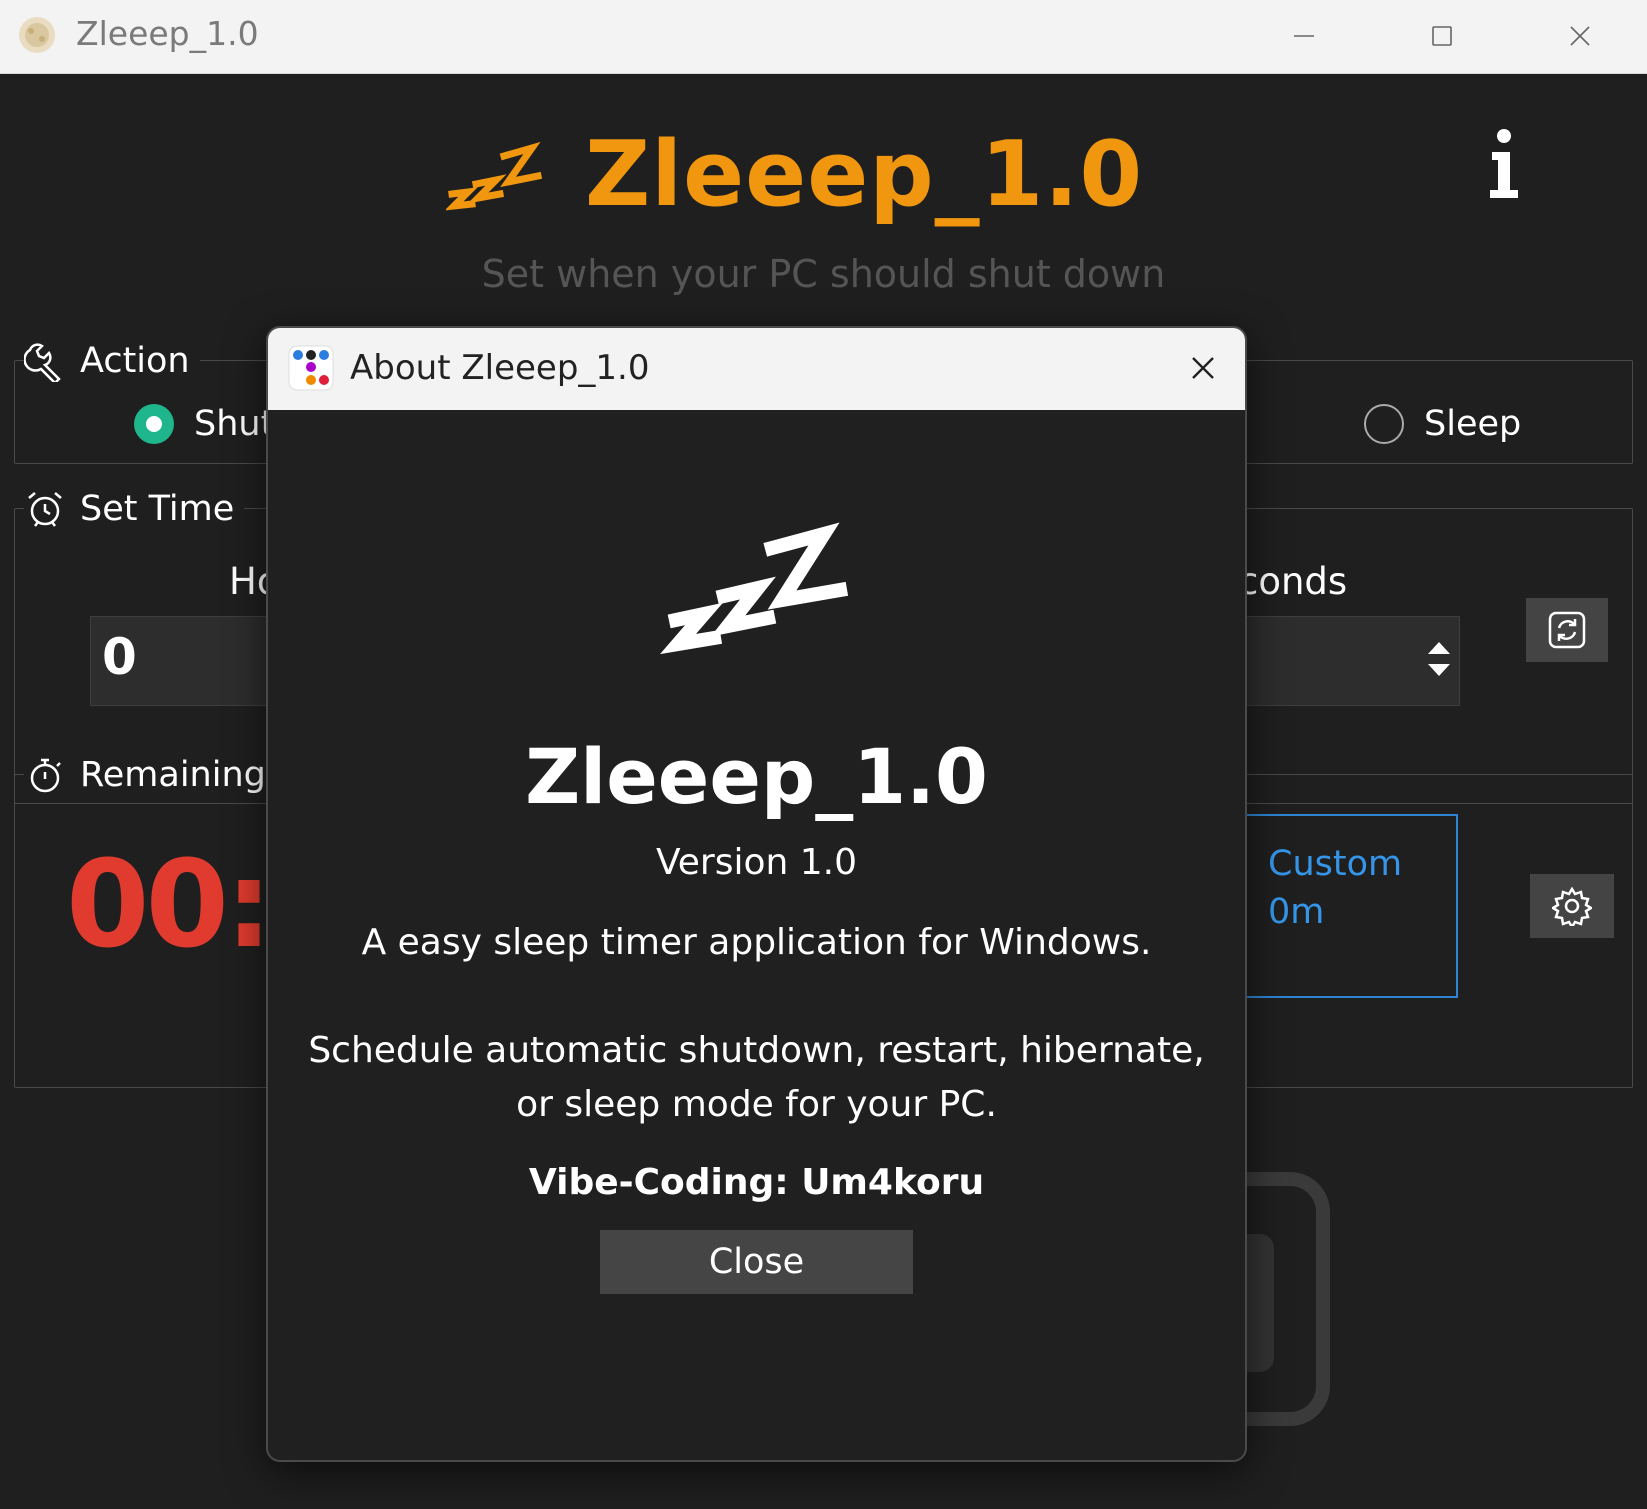 The width and height of the screenshot is (1647, 1509). I want to click on radio-sleep, so click(1384, 424).